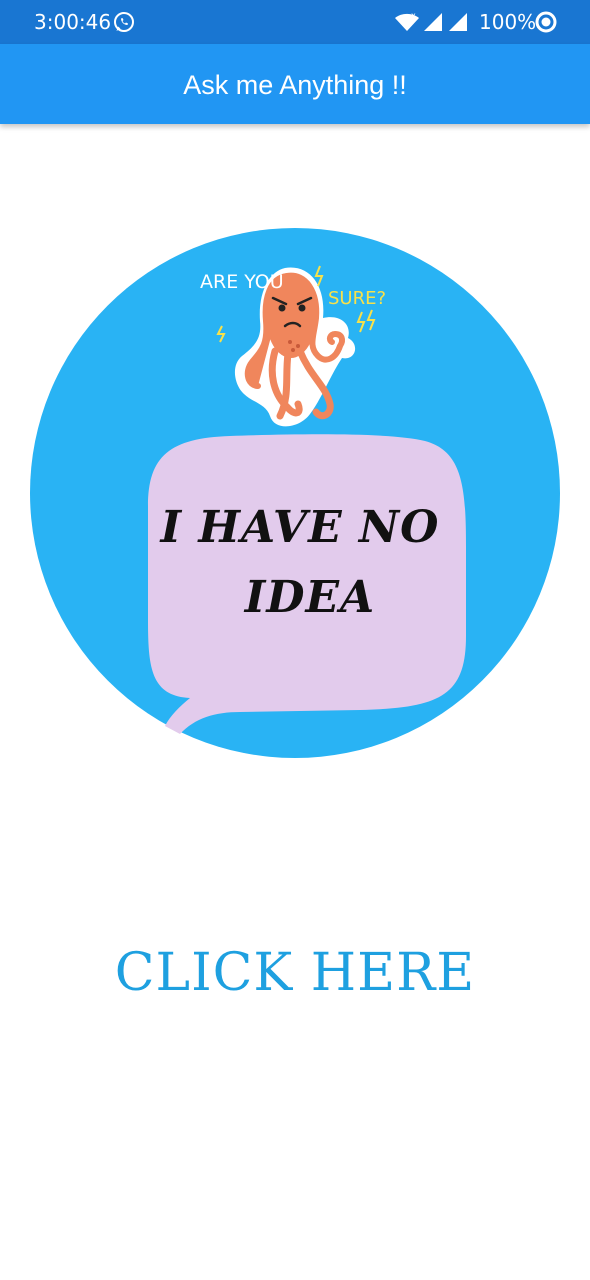  Describe the element at coordinates (73, 22) in the screenshot. I see `status-time: 3:00:46` at that location.